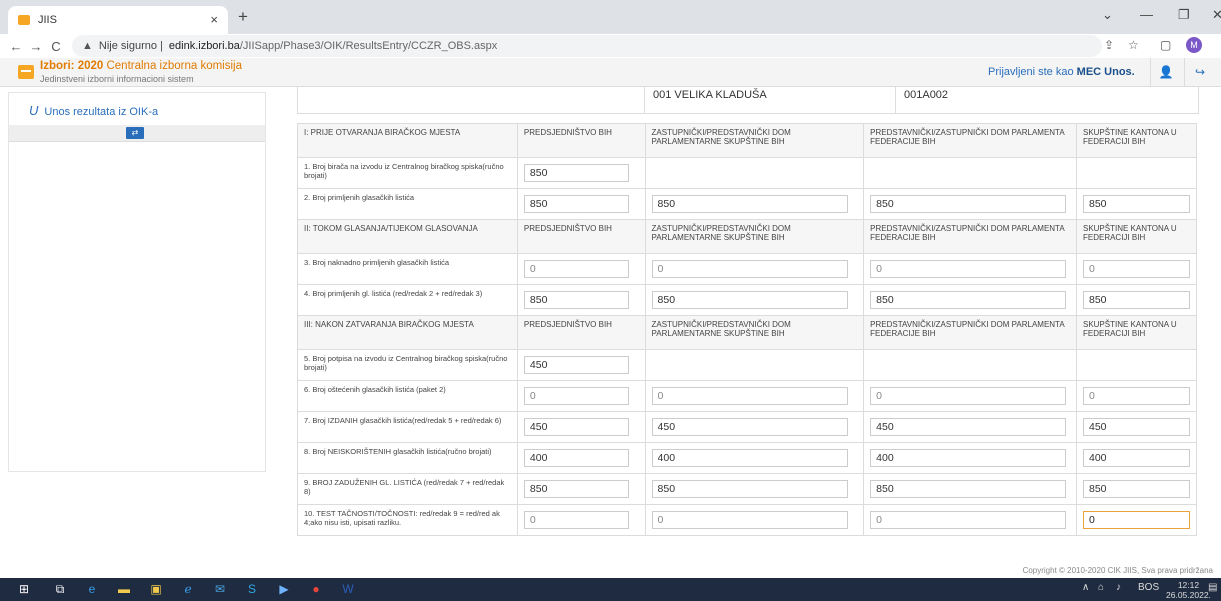 The height and width of the screenshot is (601, 1221). What do you see at coordinates (1188, 590) in the screenshot?
I see `taskbar-clock: 12:12 26.05.2022.` at bounding box center [1188, 590].